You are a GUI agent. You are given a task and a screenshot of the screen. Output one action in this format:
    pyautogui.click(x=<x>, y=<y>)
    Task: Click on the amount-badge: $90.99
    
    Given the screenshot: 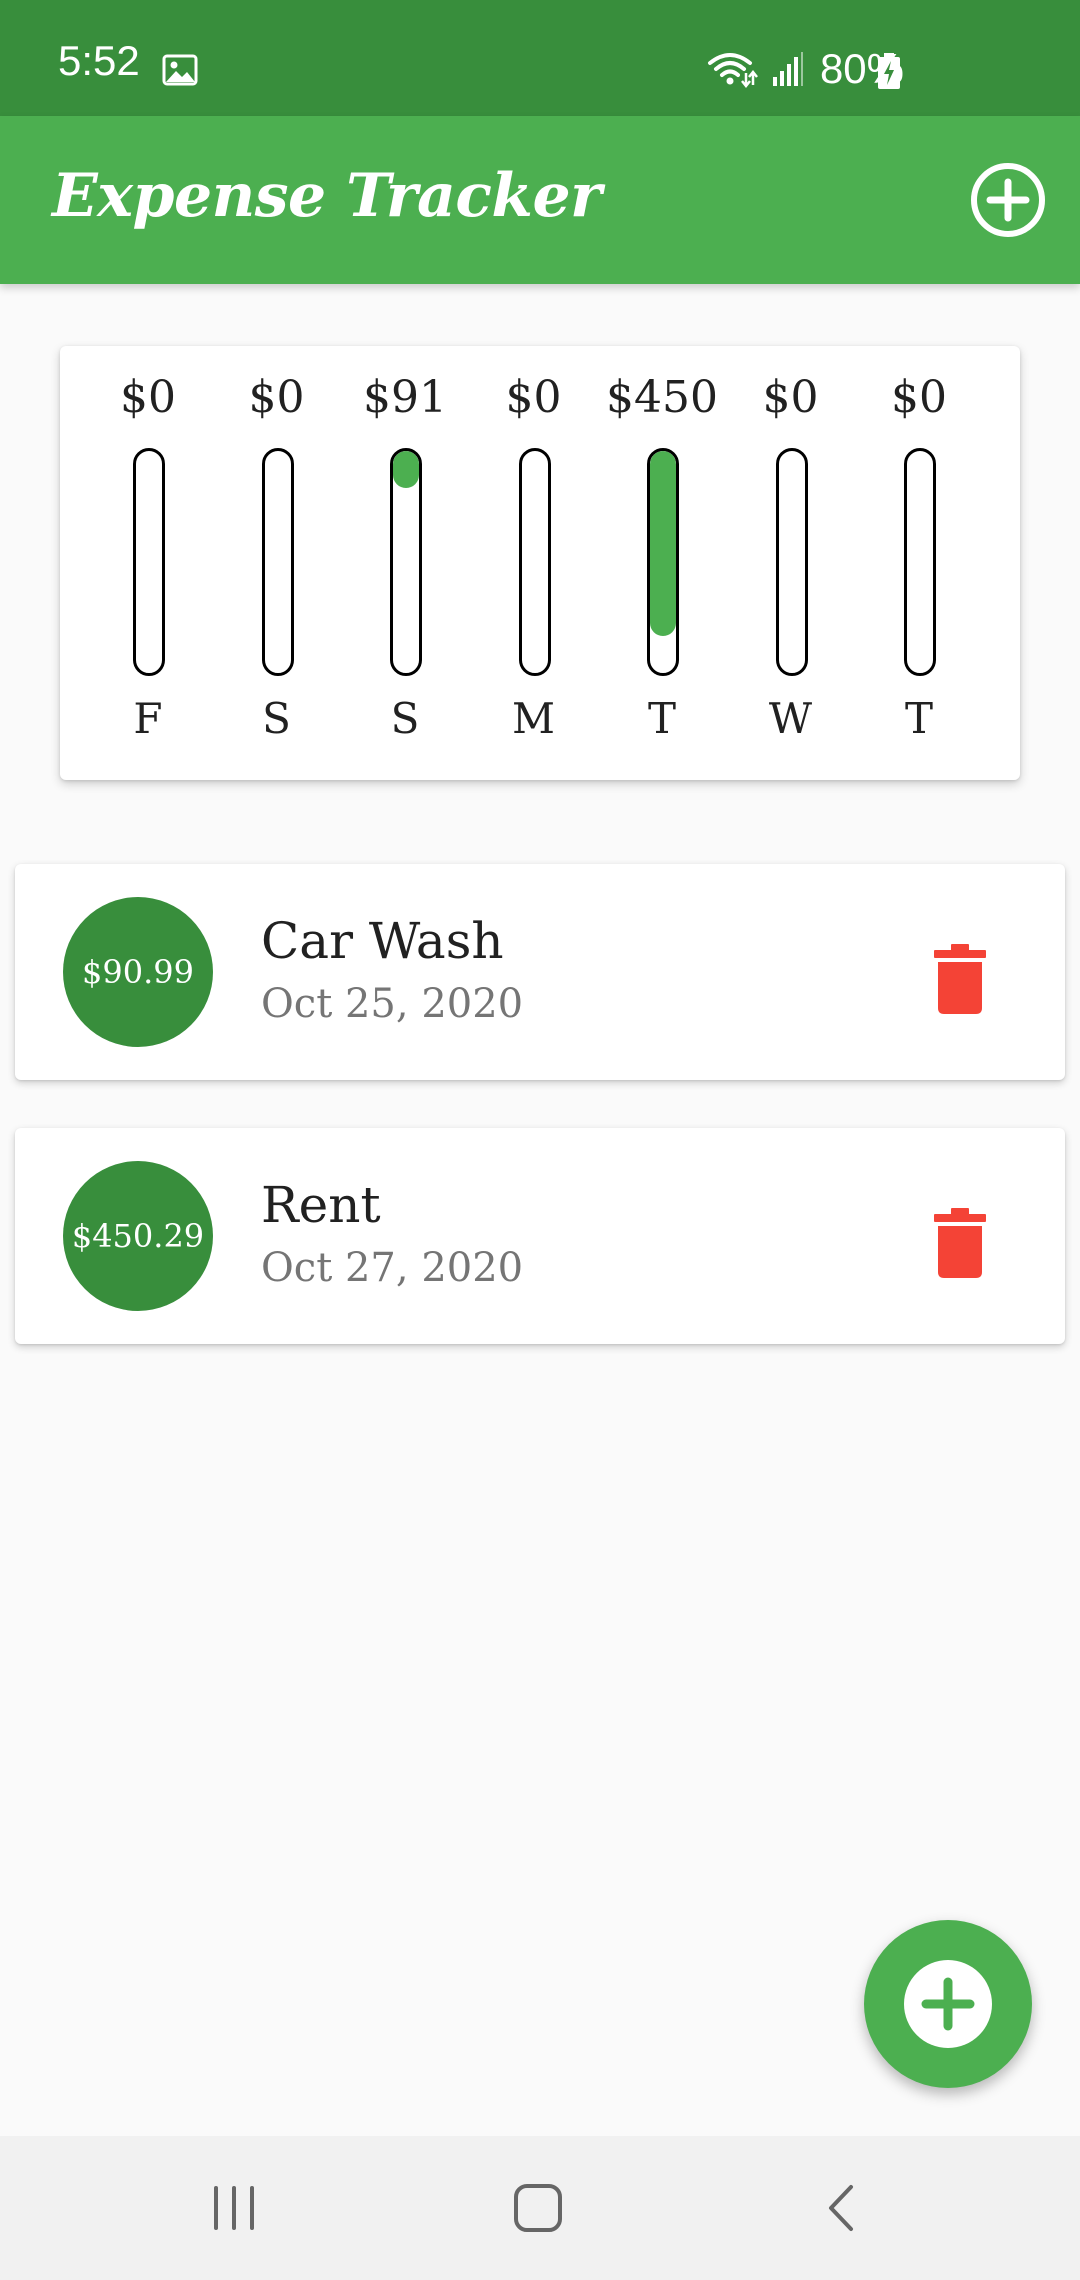 What is the action you would take?
    pyautogui.click(x=138, y=972)
    